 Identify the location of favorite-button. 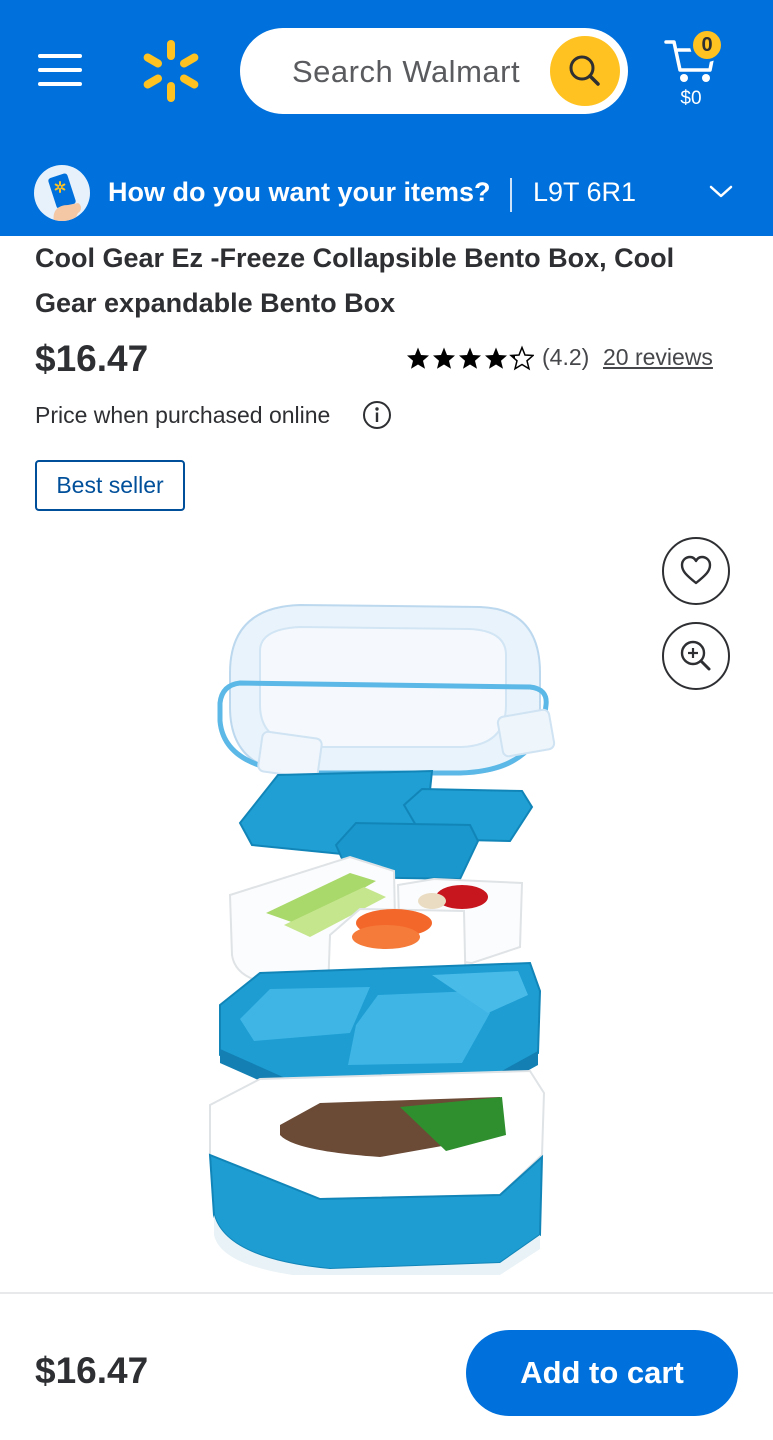
(696, 571).